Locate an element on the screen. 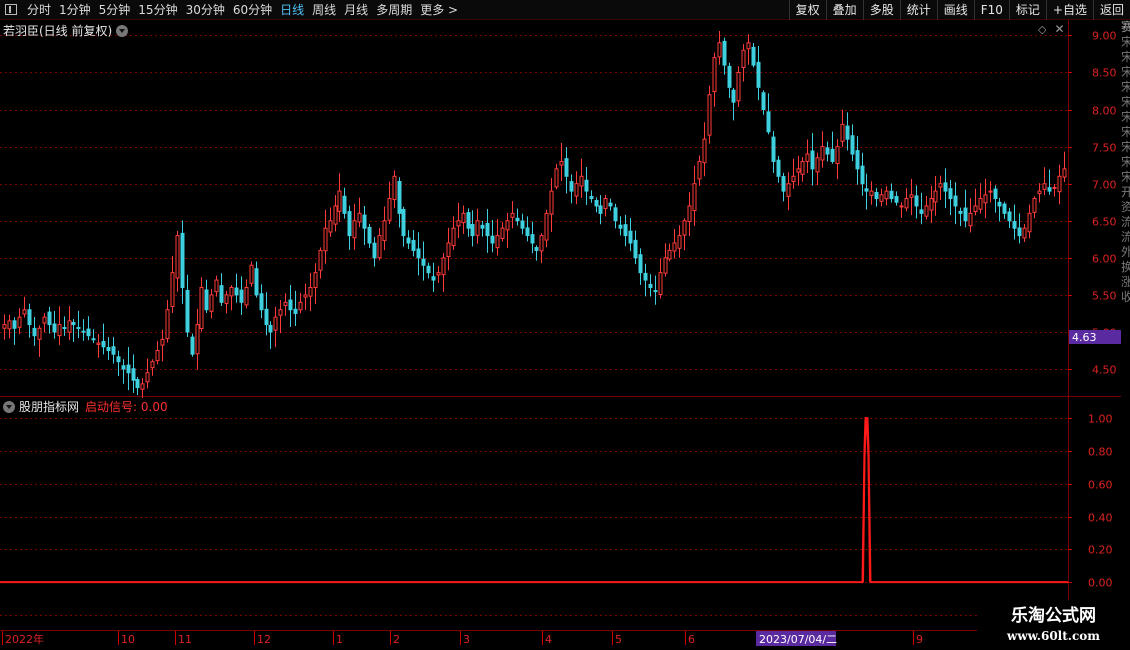  watermark: 乐淘公式网 www.60lt.com is located at coordinates (1053, 625).